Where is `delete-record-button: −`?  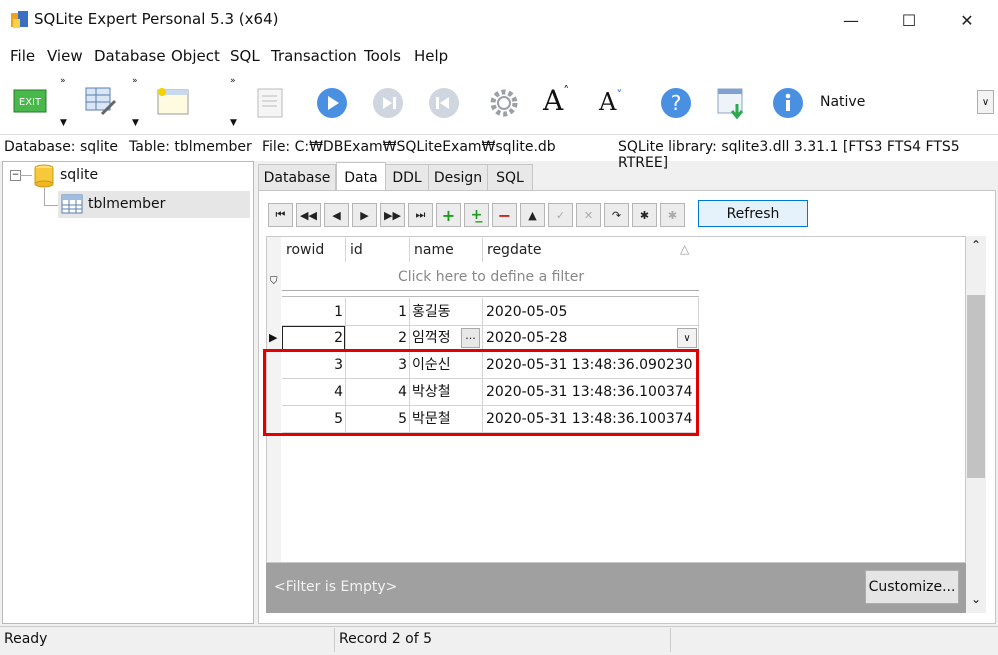 delete-record-button: − is located at coordinates (504, 215).